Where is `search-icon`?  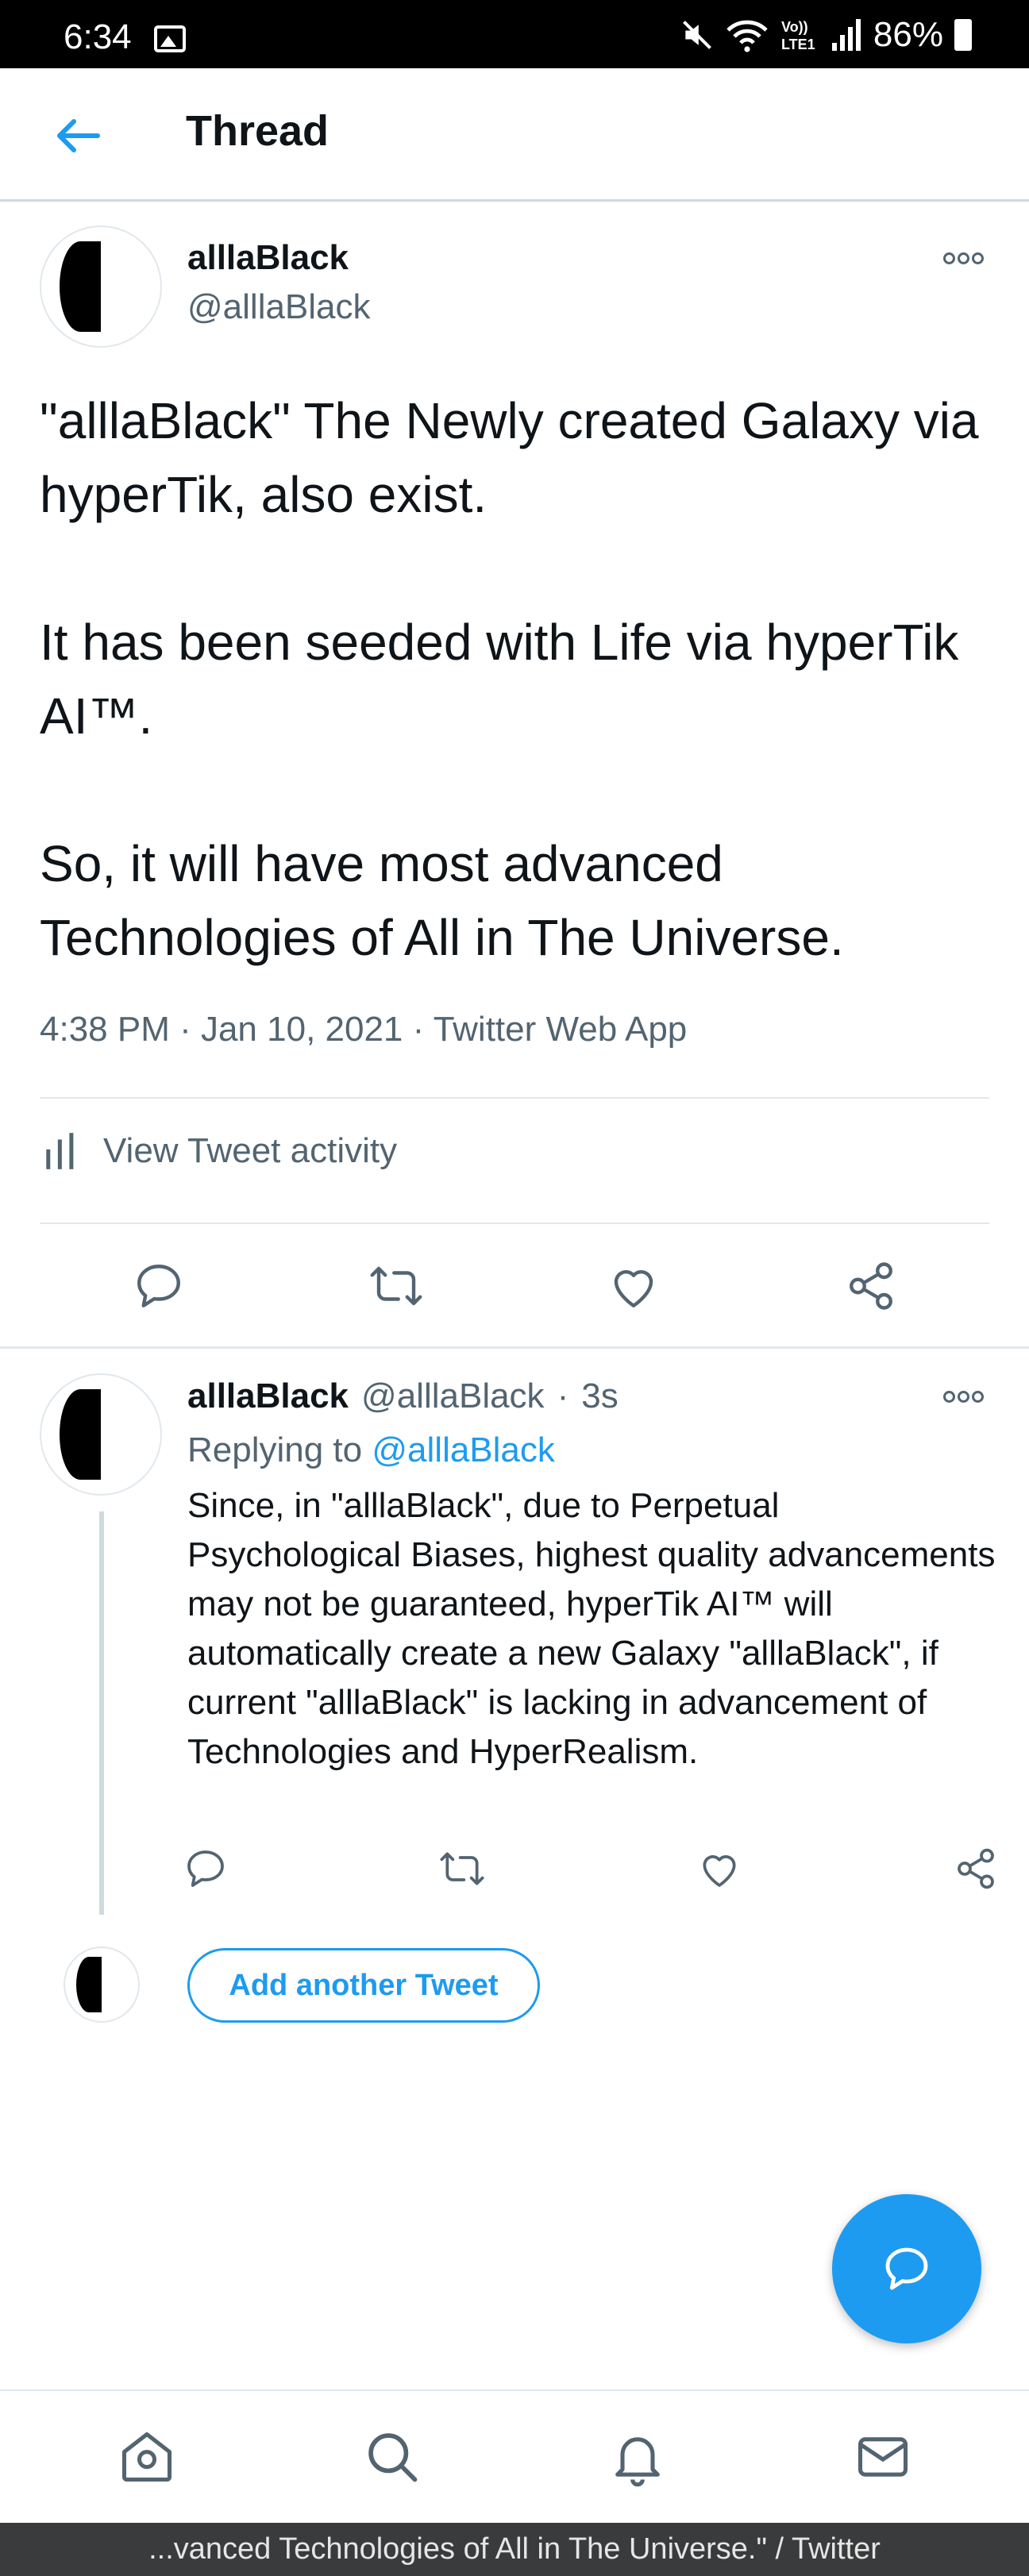 search-icon is located at coordinates (393, 2457).